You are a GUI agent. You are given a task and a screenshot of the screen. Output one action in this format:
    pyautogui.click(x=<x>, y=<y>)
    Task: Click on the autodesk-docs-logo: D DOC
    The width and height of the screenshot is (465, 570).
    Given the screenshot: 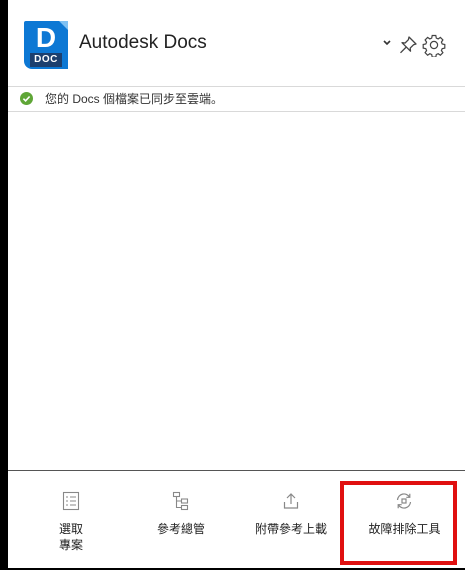 What is the action you would take?
    pyautogui.click(x=46, y=45)
    